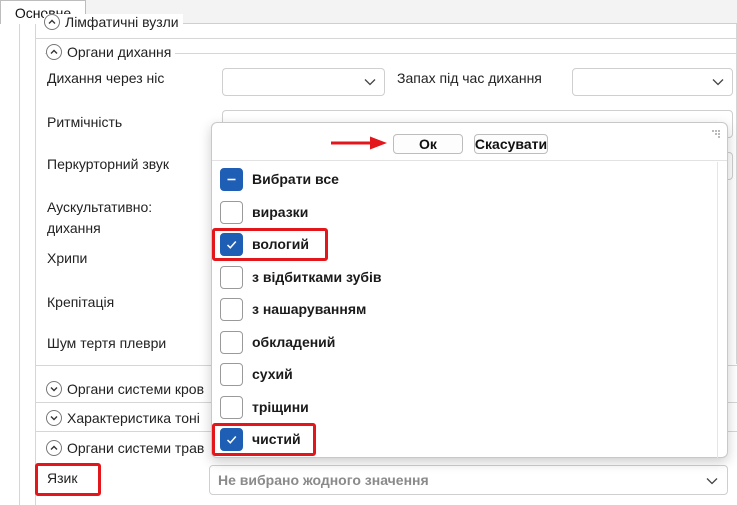 The width and height of the screenshot is (737, 505). What do you see at coordinates (81, 302) in the screenshot?
I see `crepitation-label: Крепітація` at bounding box center [81, 302].